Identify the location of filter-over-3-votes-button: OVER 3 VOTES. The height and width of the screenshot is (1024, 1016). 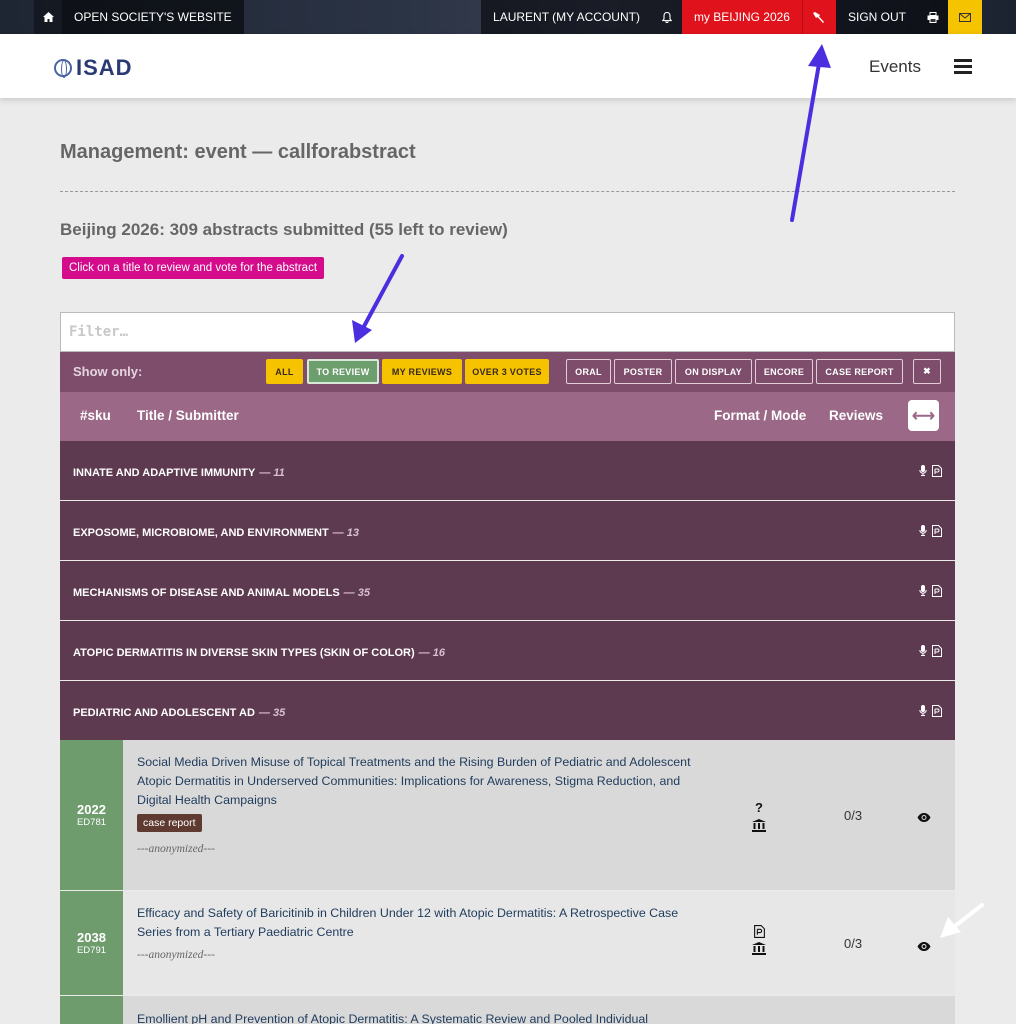
(507, 371).